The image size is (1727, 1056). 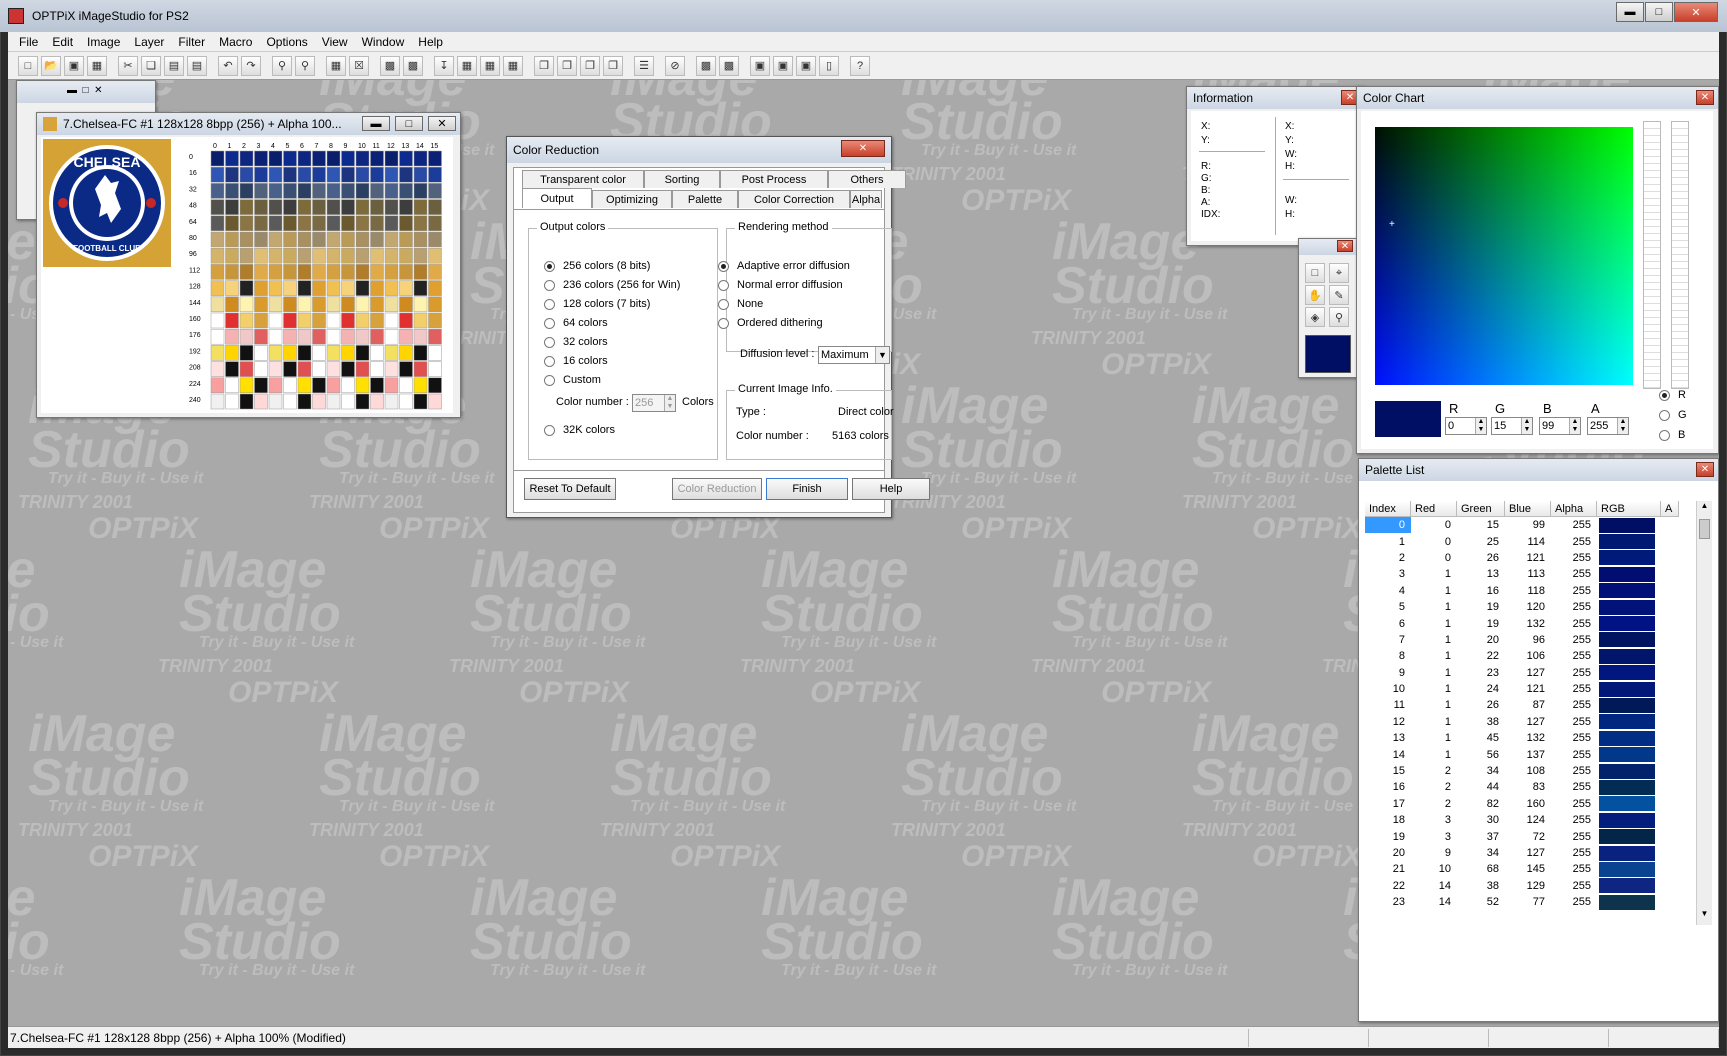 What do you see at coordinates (807, 489) in the screenshot?
I see `finish-button: Finish` at bounding box center [807, 489].